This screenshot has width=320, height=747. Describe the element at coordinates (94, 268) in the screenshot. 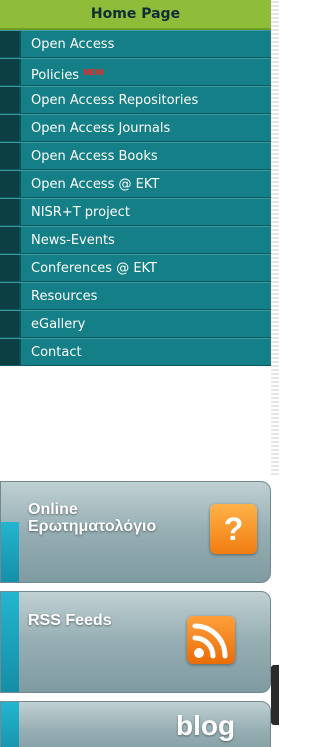

I see `menu-item-label: Conferences @ EKT` at that location.